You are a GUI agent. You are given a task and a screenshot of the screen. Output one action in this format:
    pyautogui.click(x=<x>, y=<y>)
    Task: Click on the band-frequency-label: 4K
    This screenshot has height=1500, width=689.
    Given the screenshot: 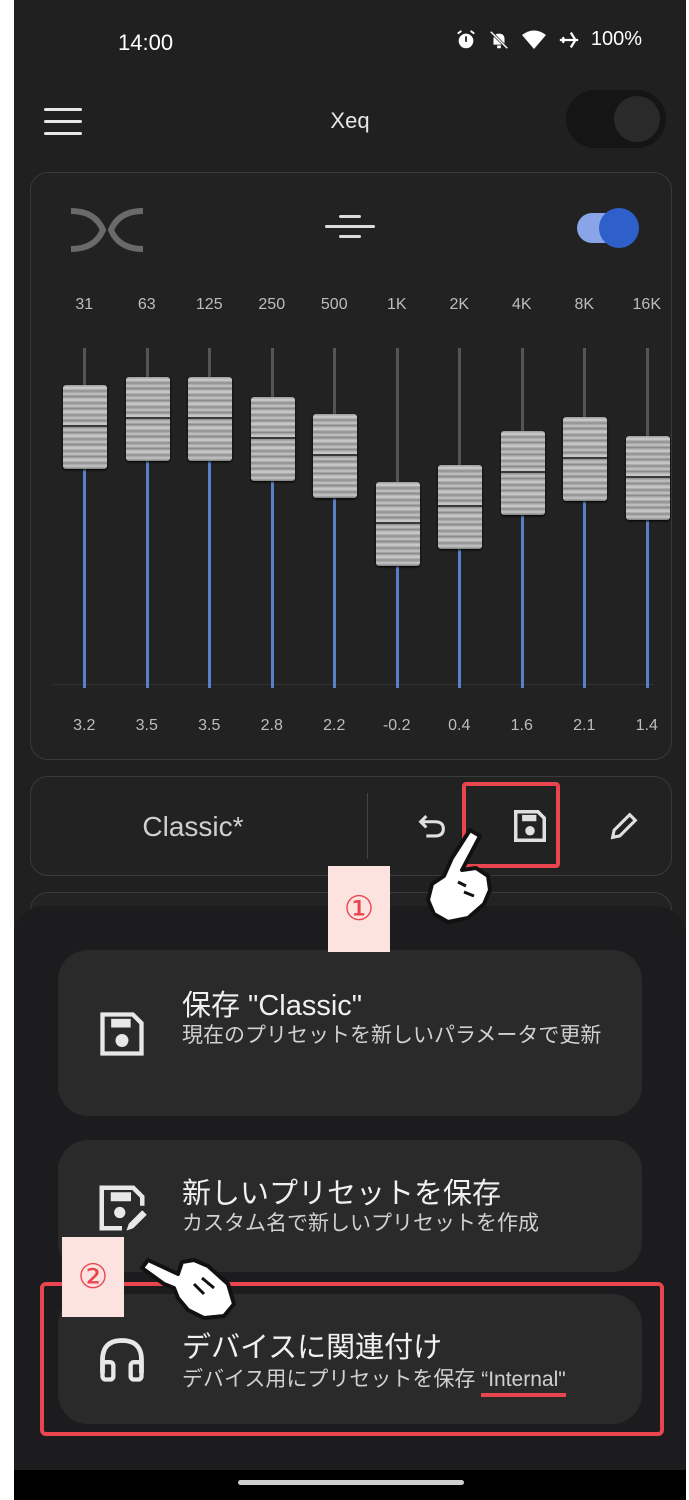 What is the action you would take?
    pyautogui.click(x=521, y=304)
    